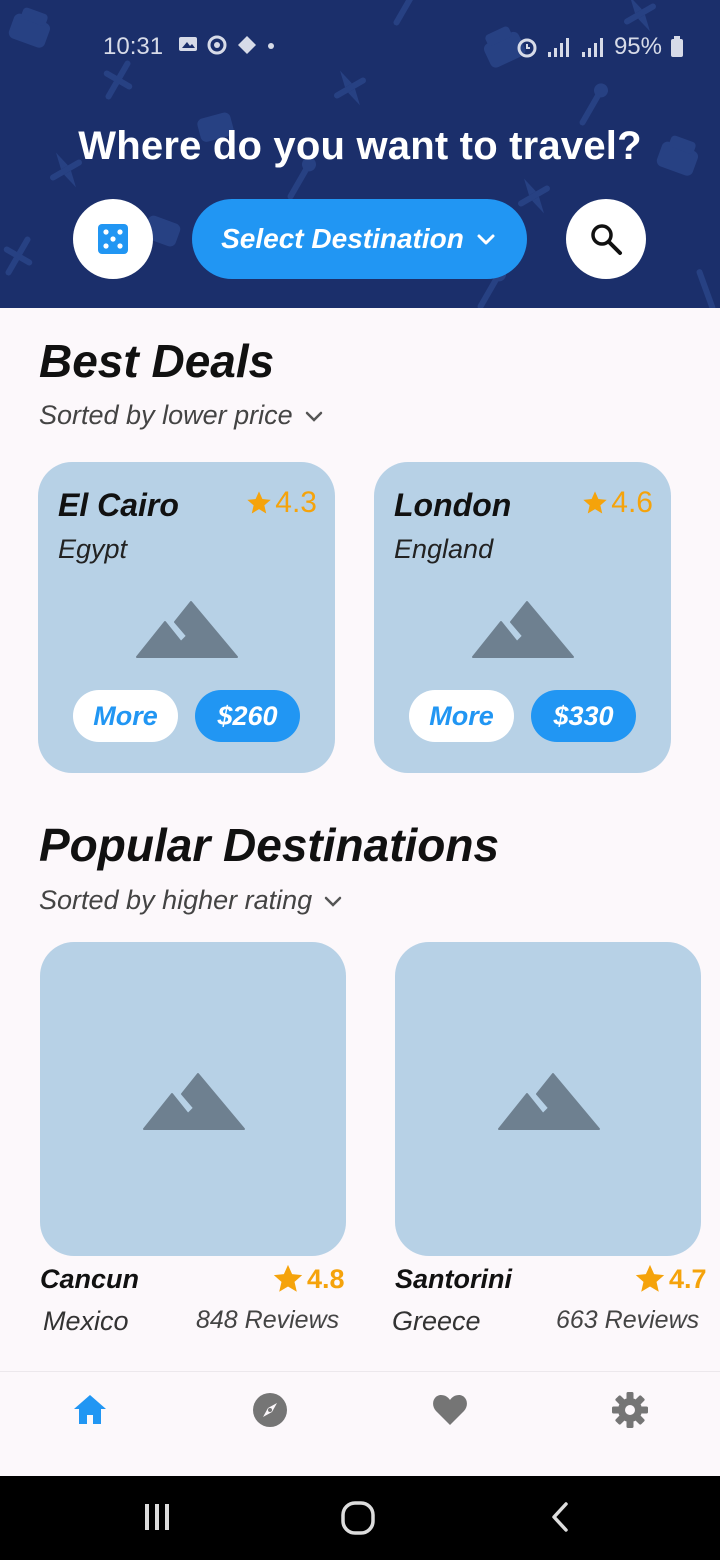 This screenshot has height=1560, width=720. I want to click on system-navigation-bar, so click(360, 1518).